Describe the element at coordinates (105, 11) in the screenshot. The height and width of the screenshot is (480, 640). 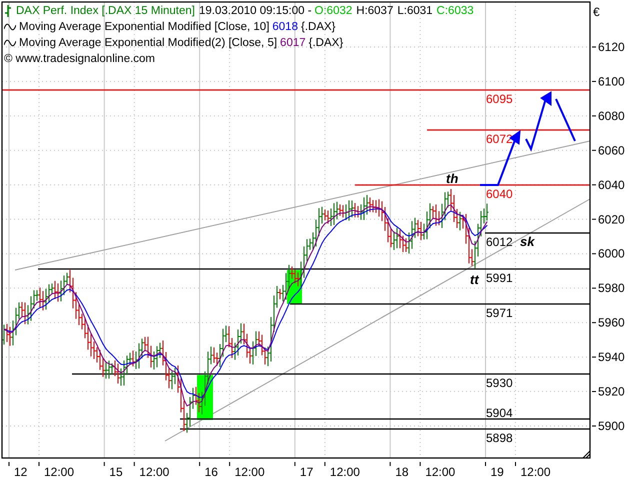
I see `instrument-title: DAX Perf. Index [.DAX 15 Minuten]` at that location.